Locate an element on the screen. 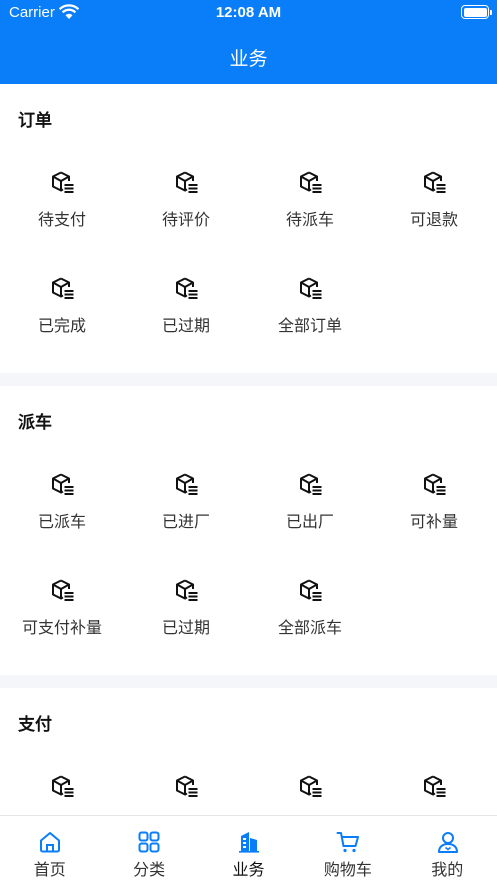 This screenshot has height=883, width=497. grid-item: 已出厂 is located at coordinates (310, 512).